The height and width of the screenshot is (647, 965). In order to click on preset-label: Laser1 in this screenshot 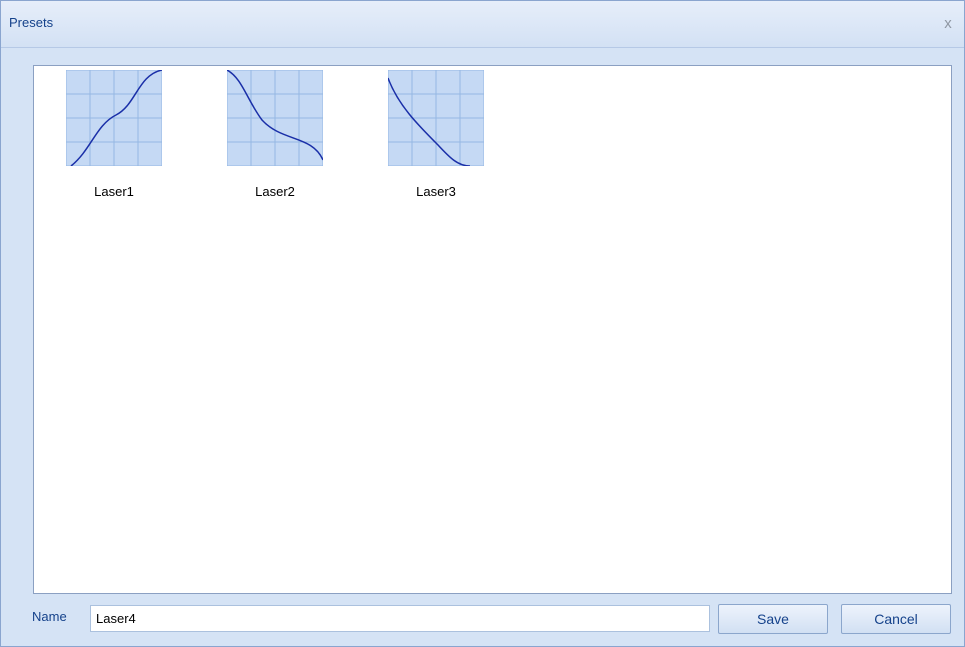, I will do `click(114, 191)`.